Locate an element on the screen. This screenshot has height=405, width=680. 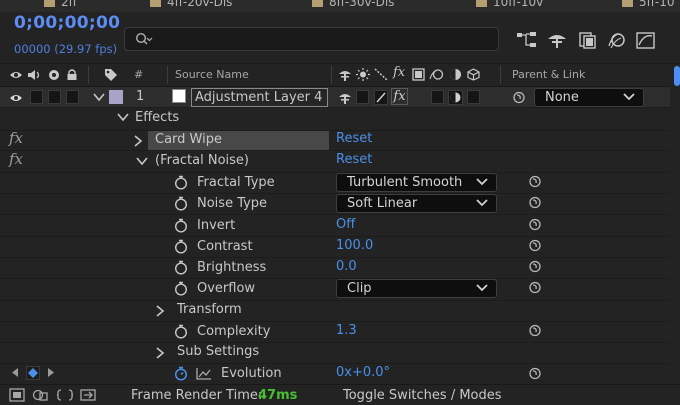
property-label-contrast: Contrast is located at coordinates (225, 246).